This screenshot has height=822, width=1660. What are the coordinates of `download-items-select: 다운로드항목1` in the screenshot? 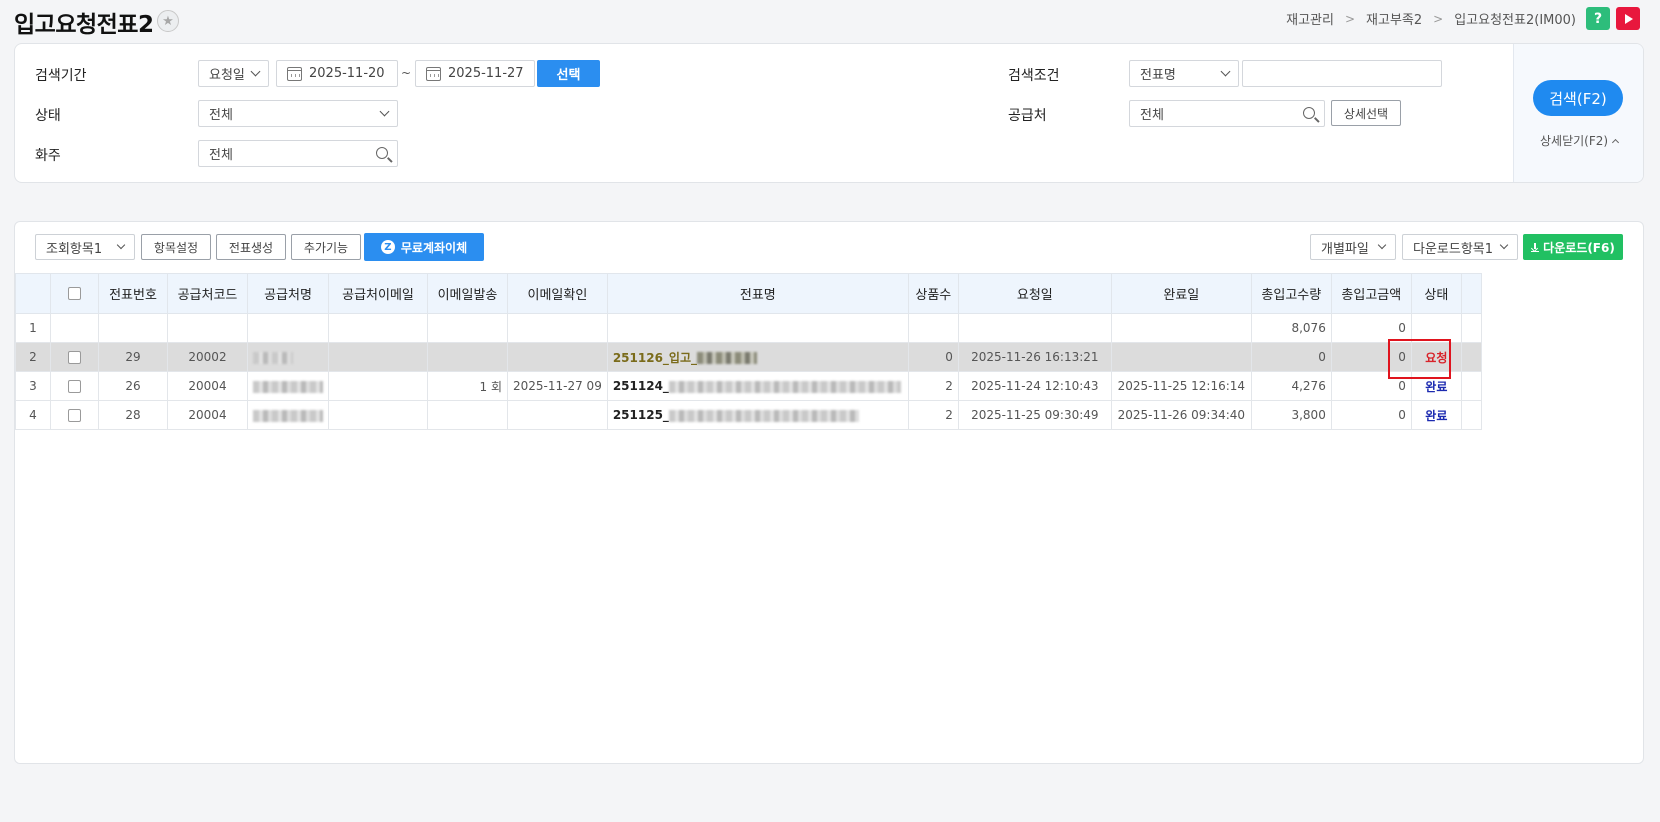 It's located at (1460, 247).